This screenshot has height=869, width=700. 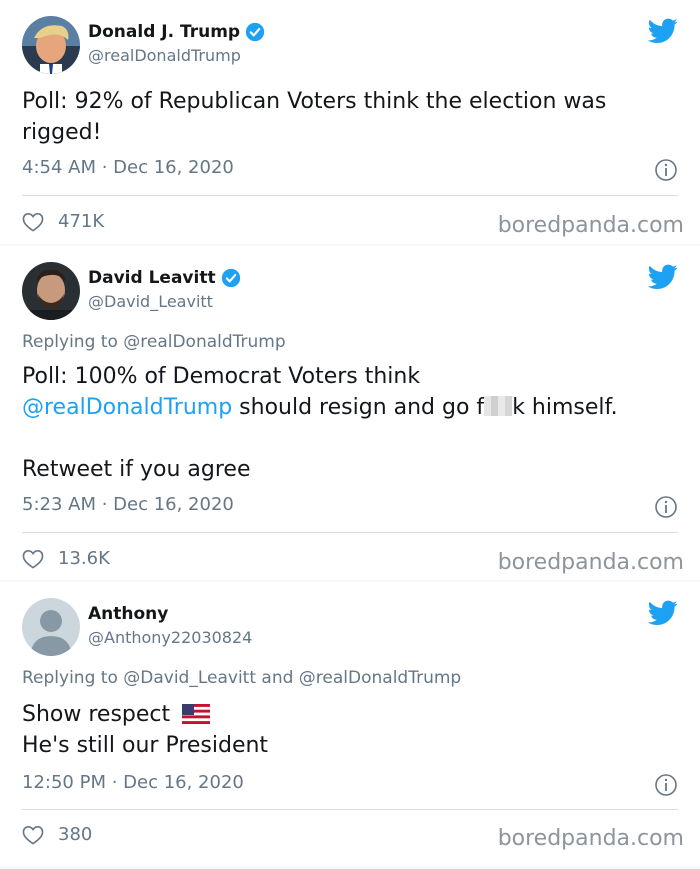 I want to click on replying-to: Replying to @realDonaldTrump, so click(x=154, y=342).